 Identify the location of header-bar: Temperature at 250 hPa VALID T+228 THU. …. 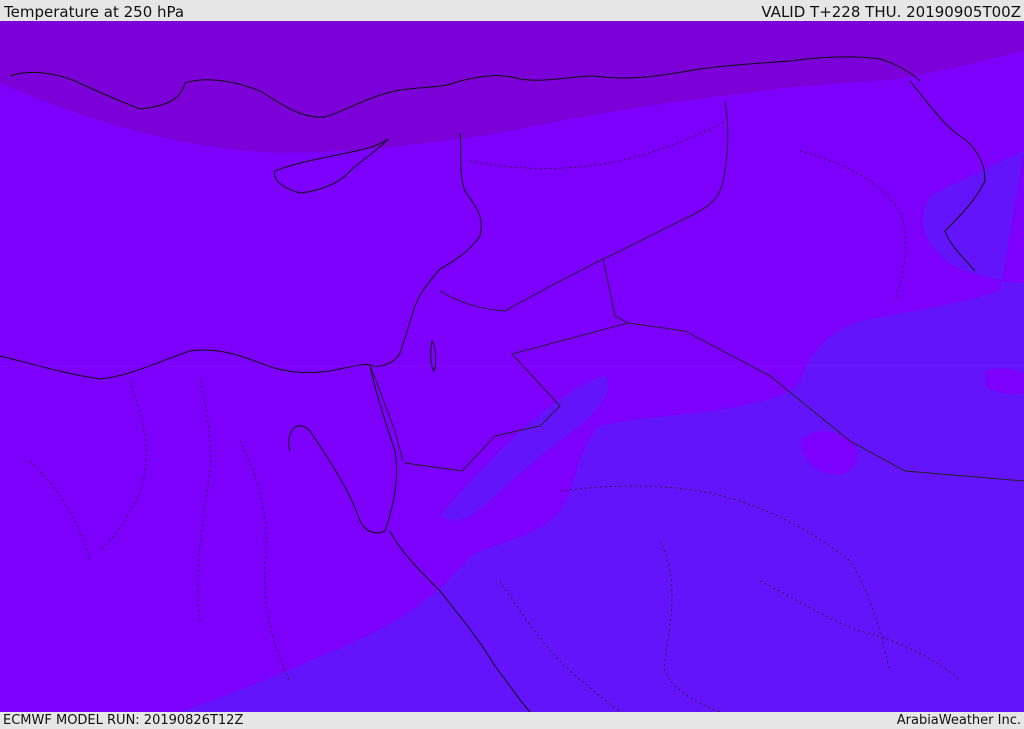
(512, 10).